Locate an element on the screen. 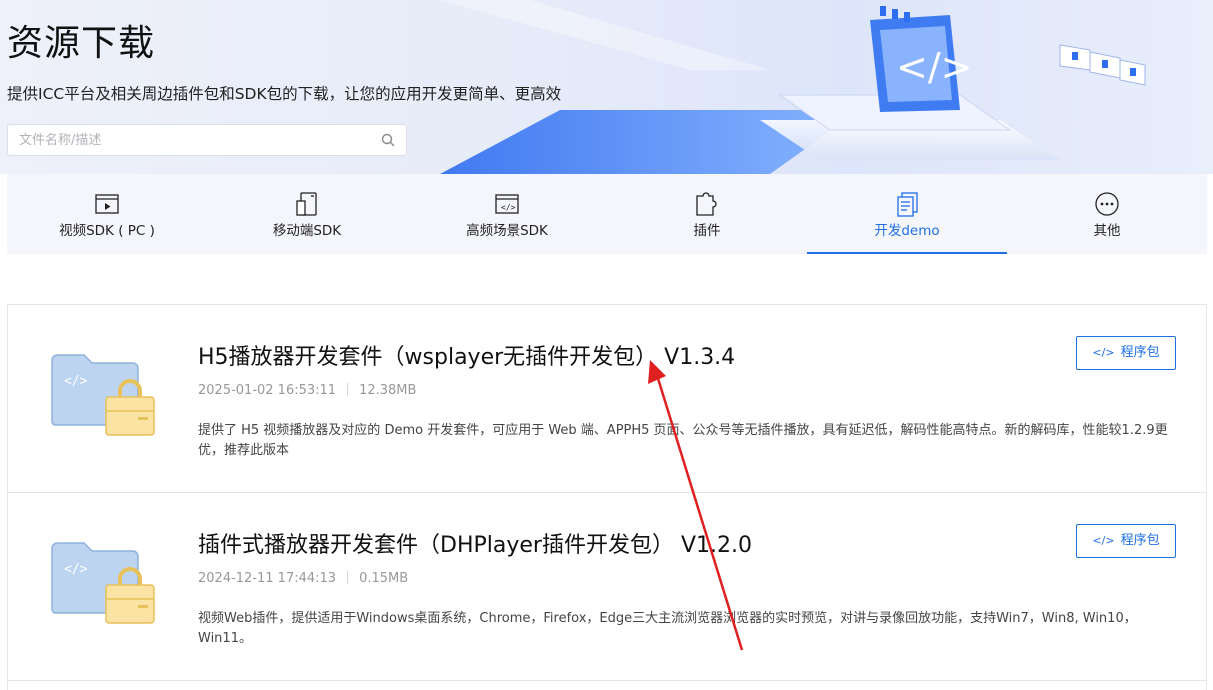 The width and height of the screenshot is (1213, 690). tab-plugin: 插件 is located at coordinates (707, 214).